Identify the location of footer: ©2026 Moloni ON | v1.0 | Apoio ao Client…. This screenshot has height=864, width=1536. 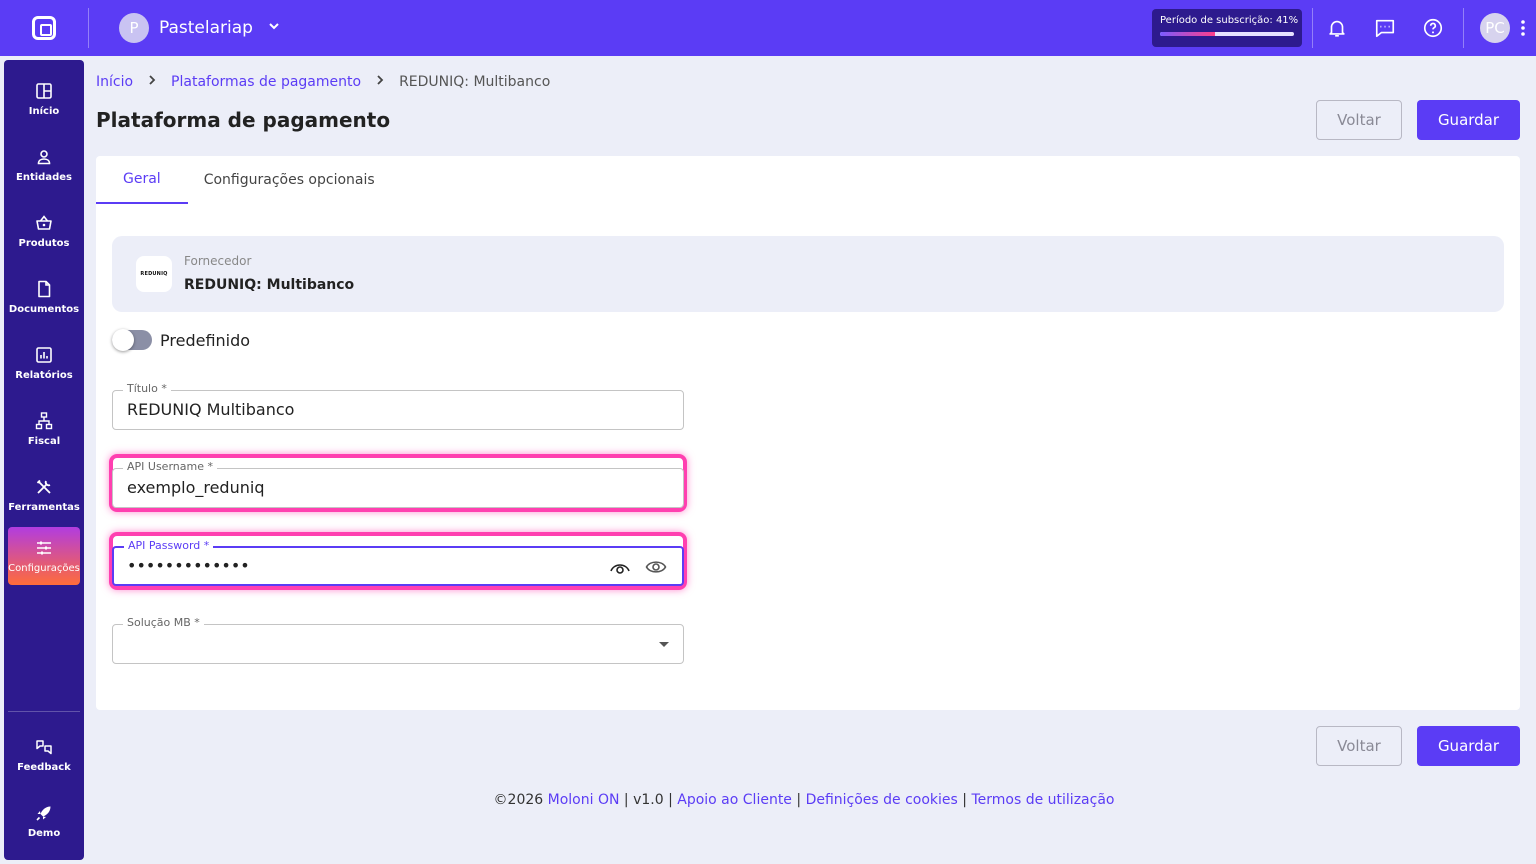
(768, 800).